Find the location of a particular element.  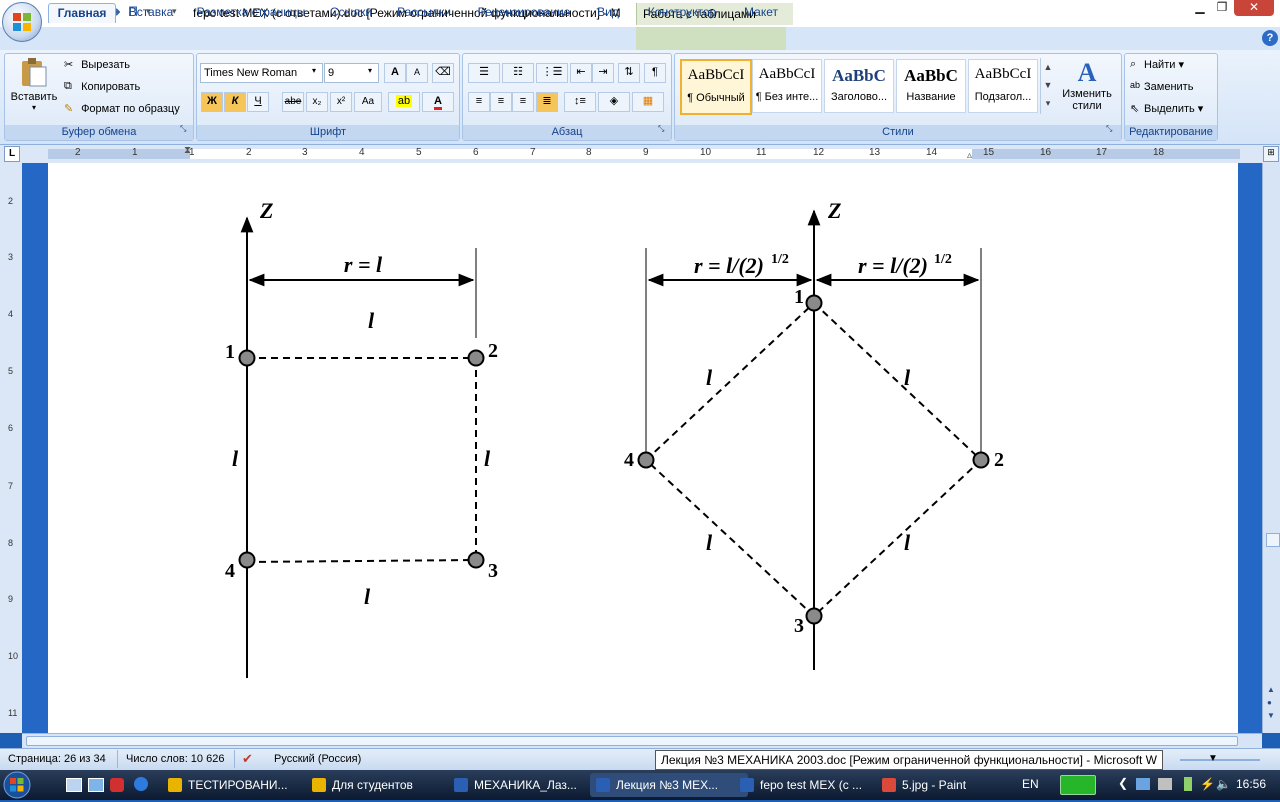

vscroll-thumb is located at coordinates (1273, 540).